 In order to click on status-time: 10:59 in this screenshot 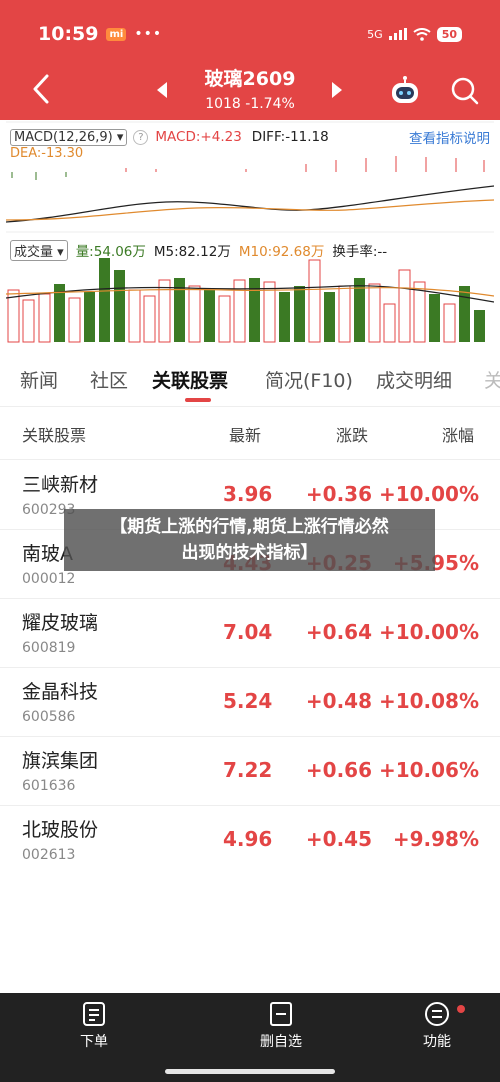, I will do `click(68, 34)`.